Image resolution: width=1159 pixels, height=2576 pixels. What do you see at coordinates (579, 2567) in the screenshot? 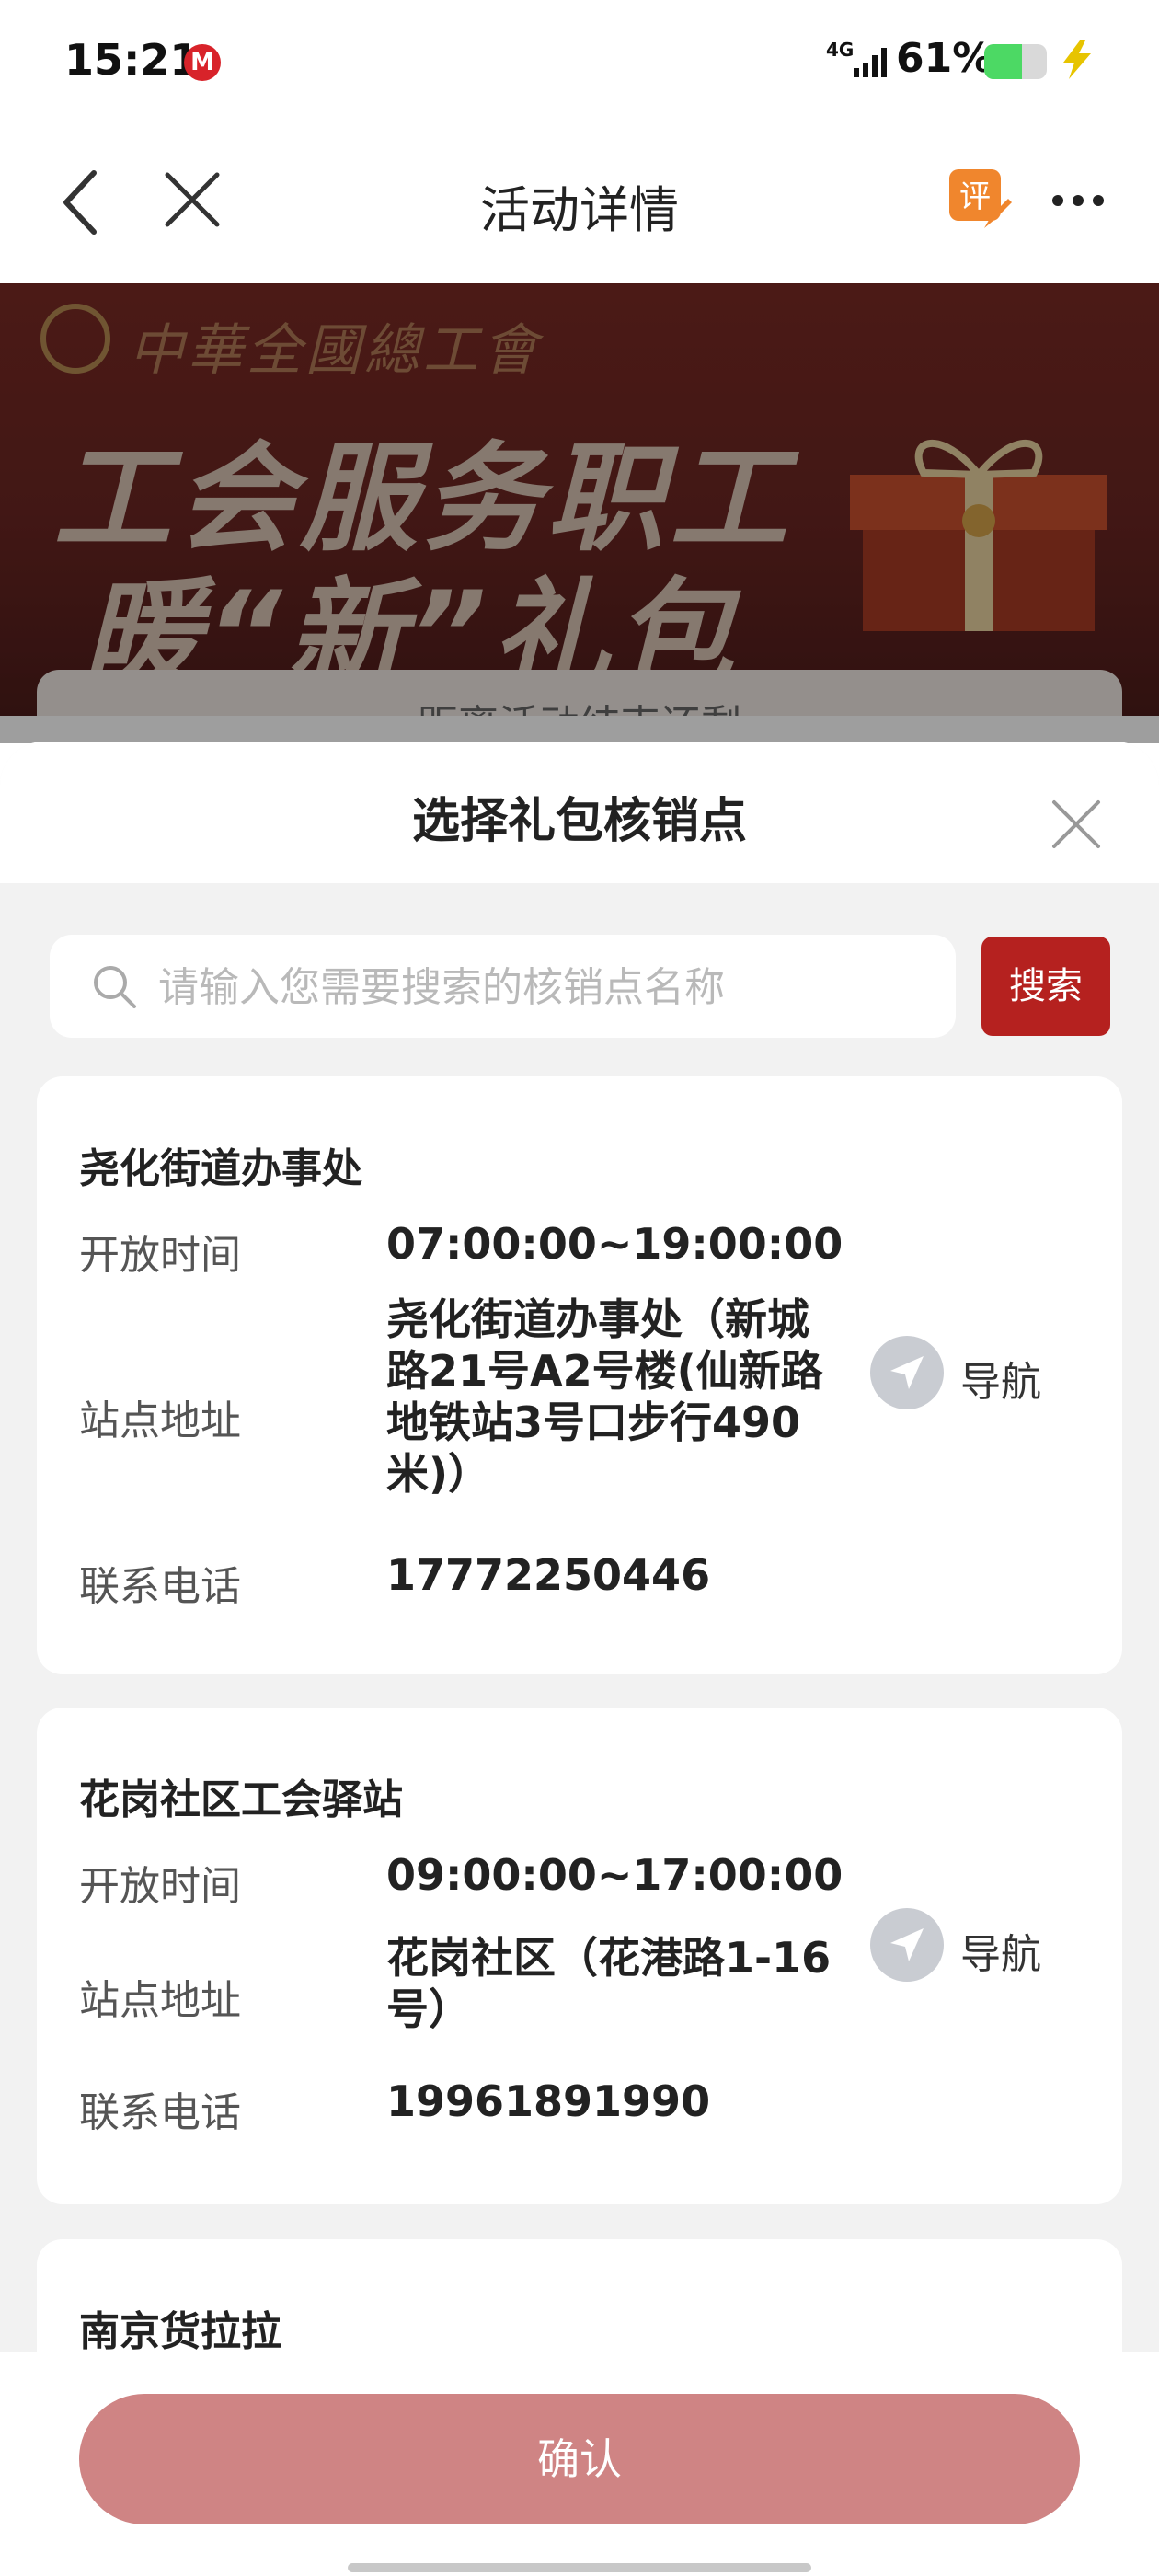
I see `home-indicator` at bounding box center [579, 2567].